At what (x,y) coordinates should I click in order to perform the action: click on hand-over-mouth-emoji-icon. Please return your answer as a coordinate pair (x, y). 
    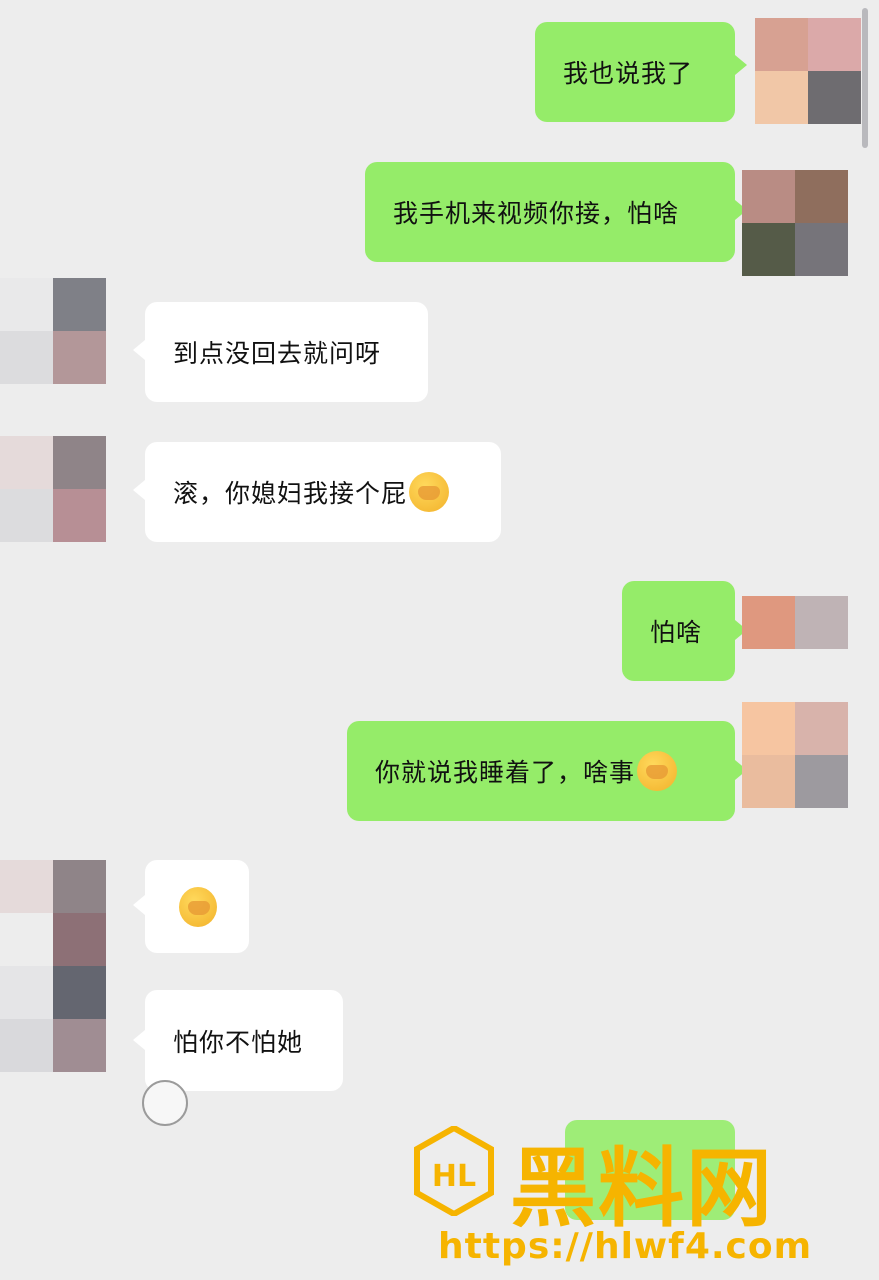
    Looking at the image, I should click on (657, 771).